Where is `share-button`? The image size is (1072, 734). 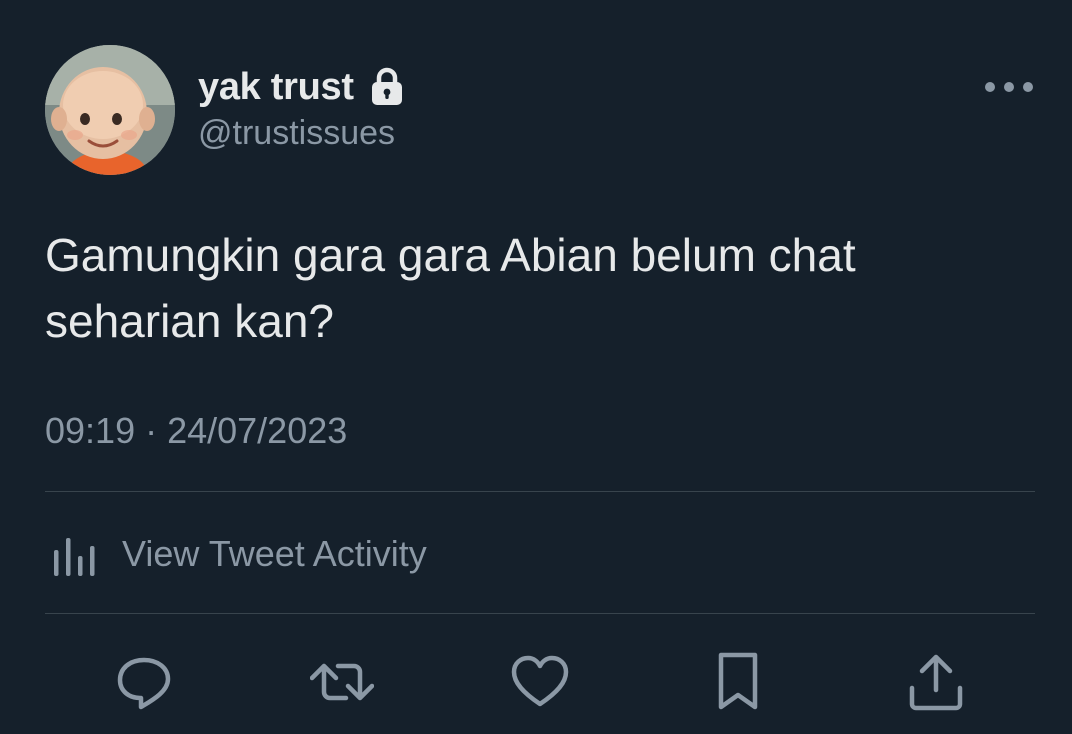
share-button is located at coordinates (936, 682).